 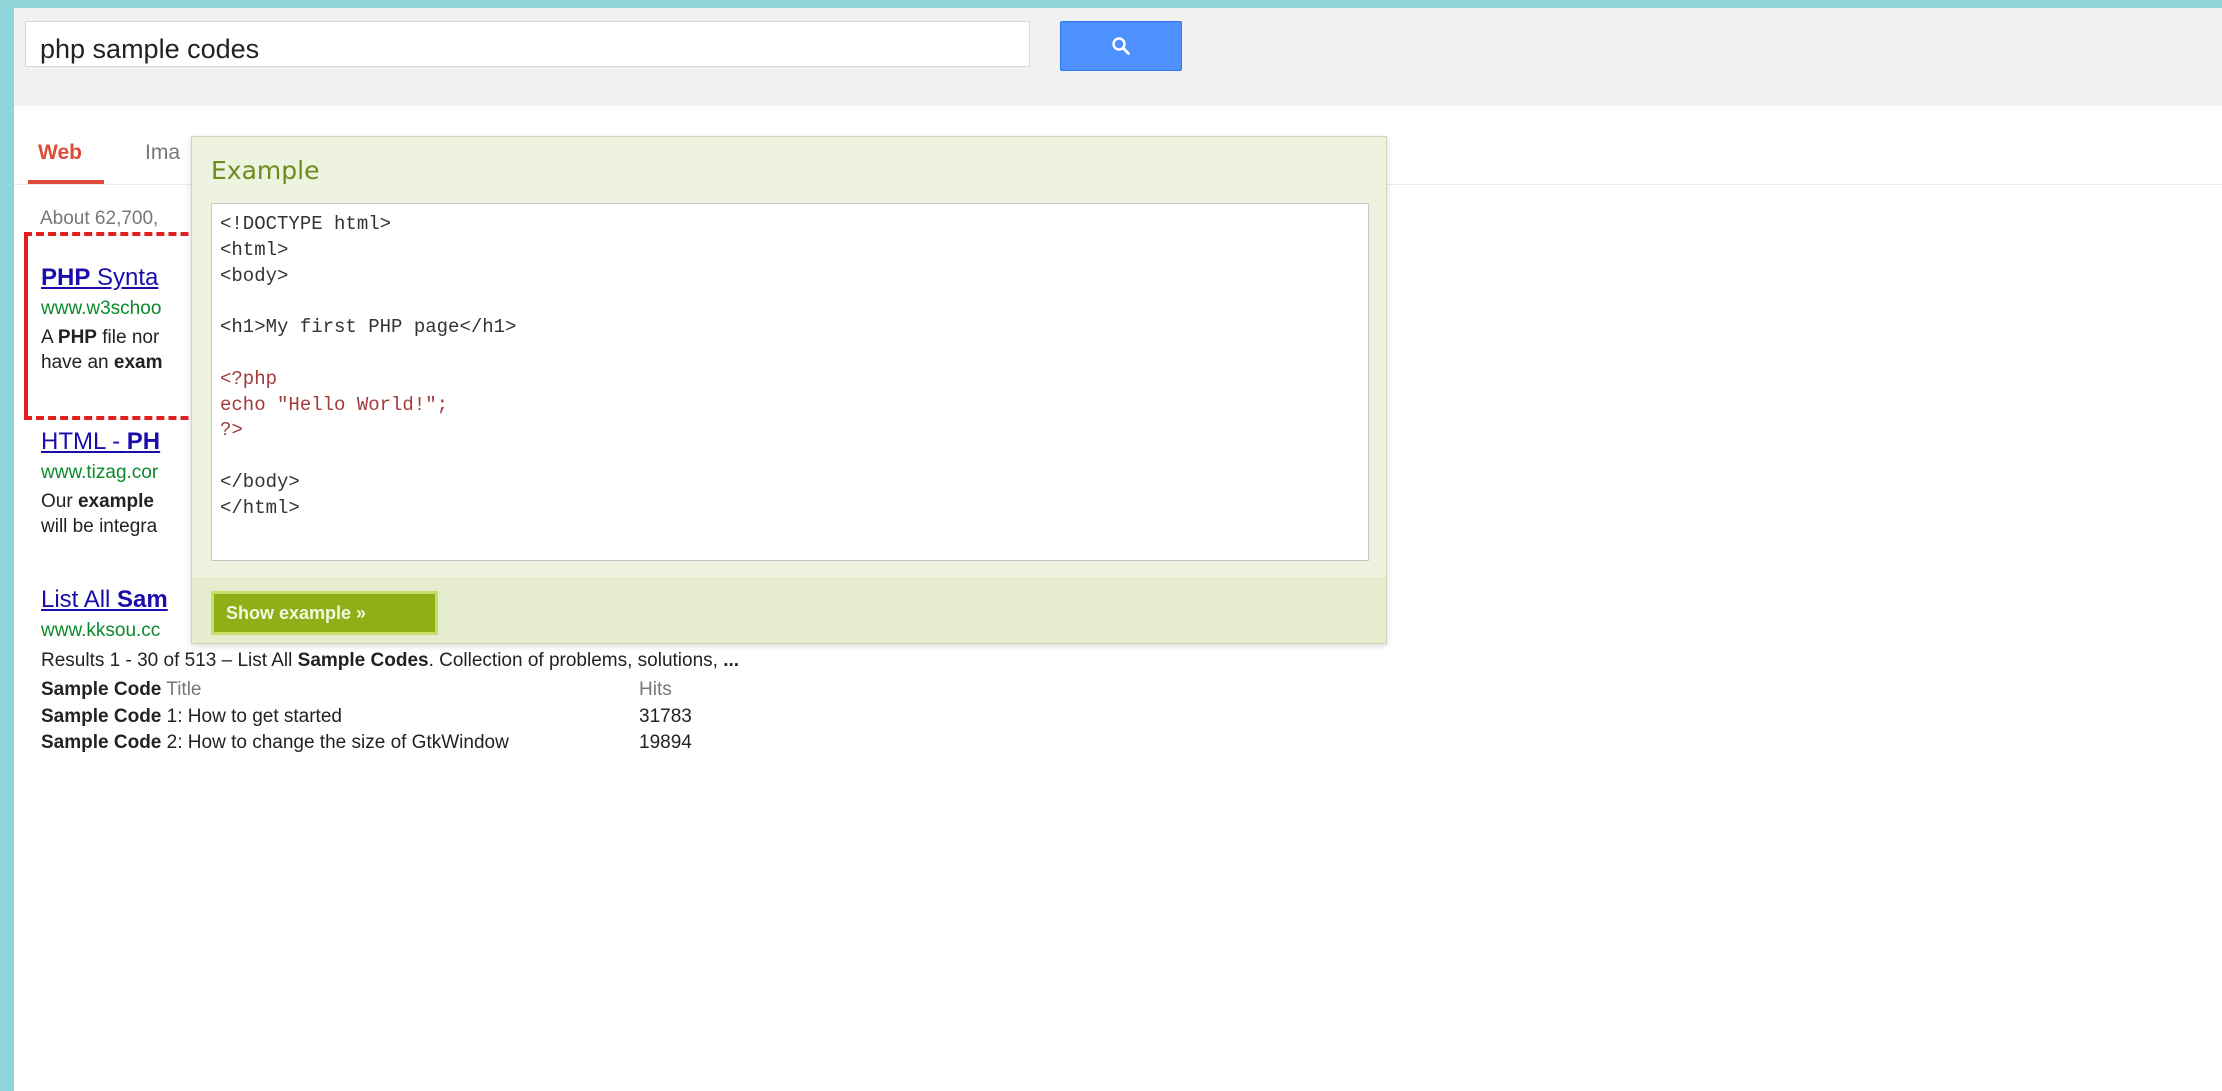 What do you see at coordinates (66, 182) in the screenshot?
I see `active-tab-indicator` at bounding box center [66, 182].